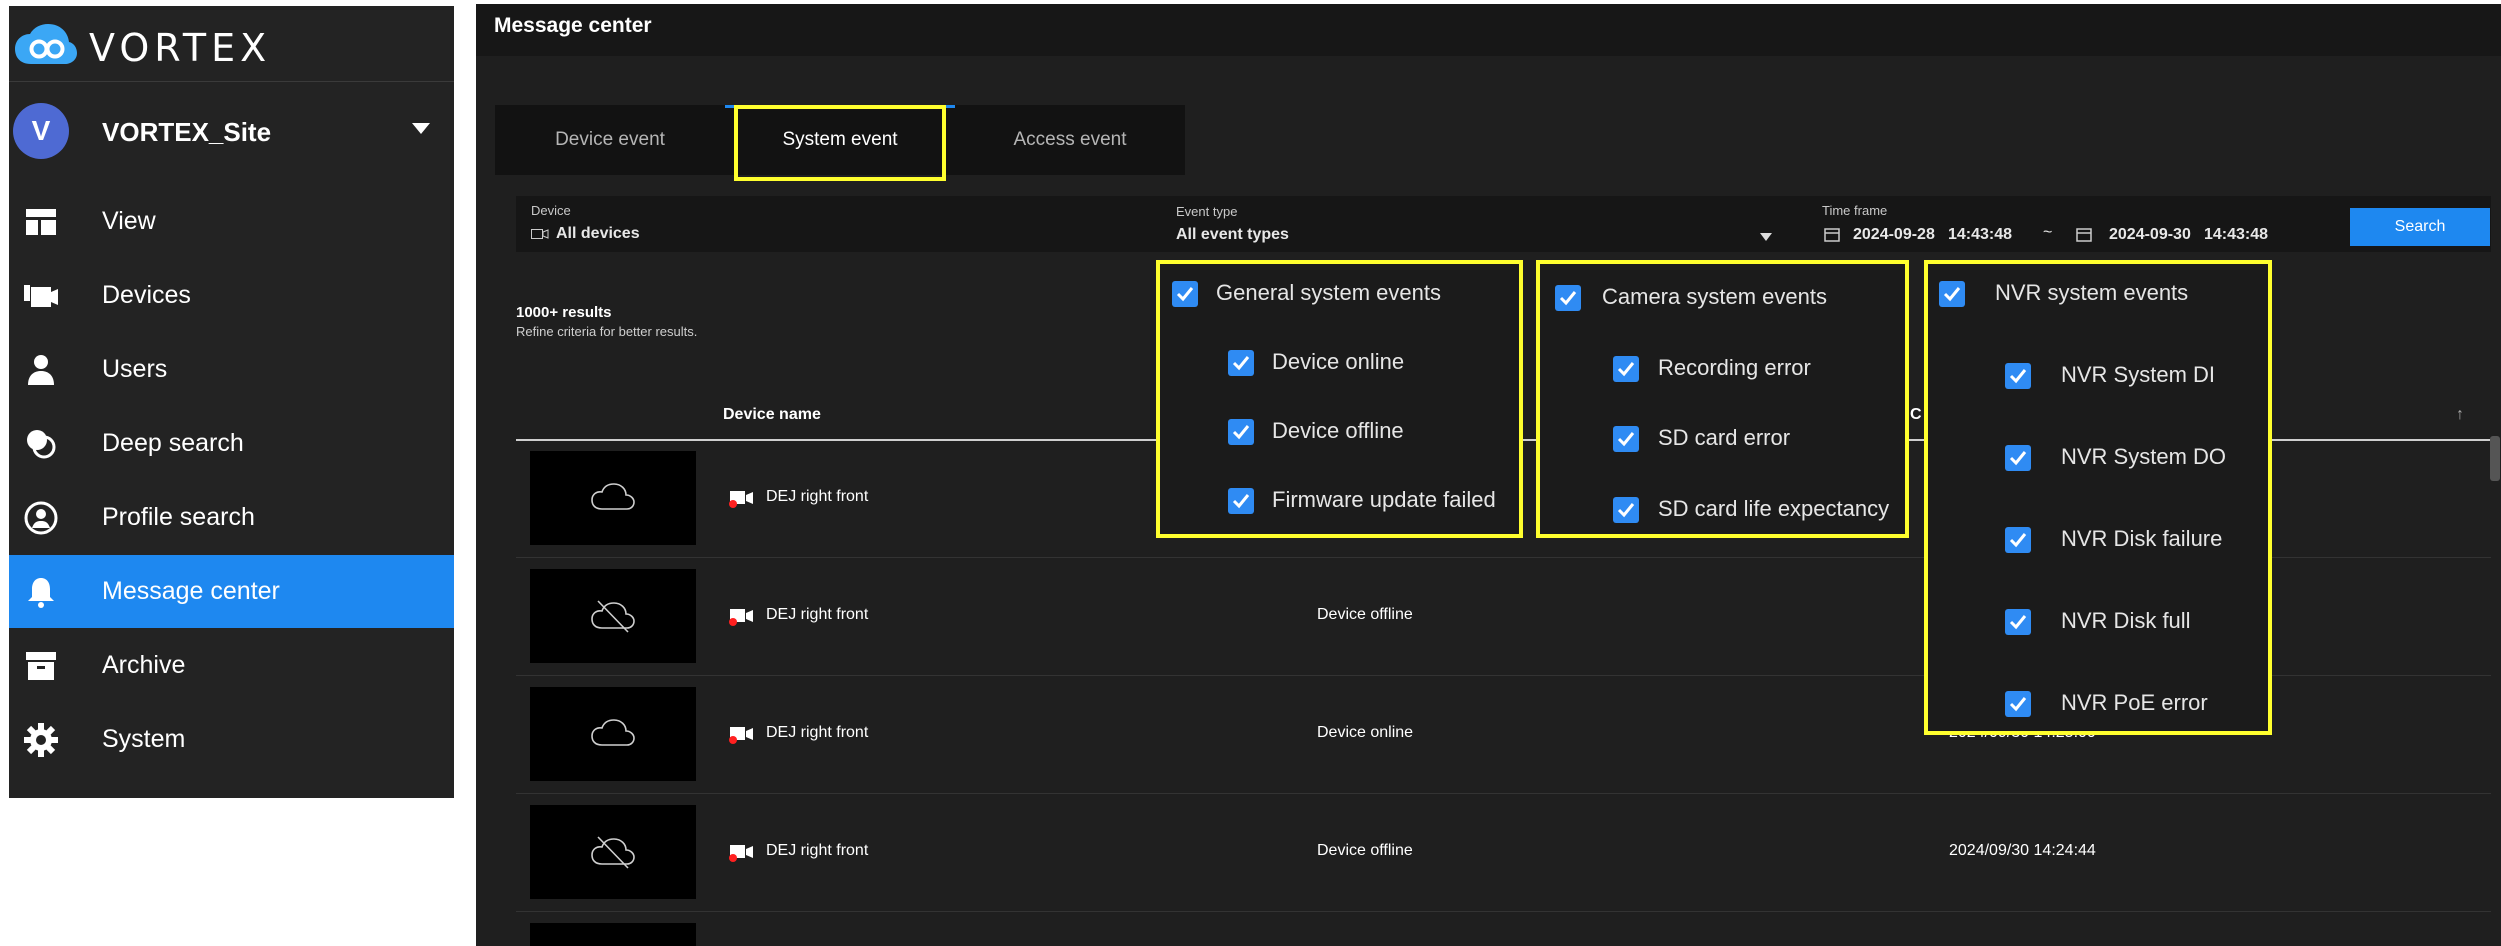 Image resolution: width=2501 pixels, height=946 pixels. Describe the element at coordinates (2236, 235) in the screenshot. I see `to-time: 14:43:48` at that location.